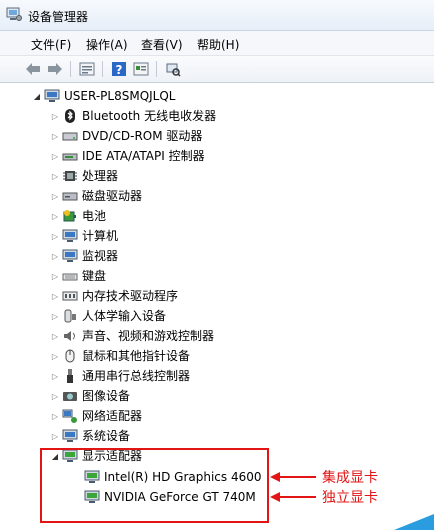 The height and width of the screenshot is (530, 434). I want to click on category-label: 磁盘驱动器, so click(112, 196).